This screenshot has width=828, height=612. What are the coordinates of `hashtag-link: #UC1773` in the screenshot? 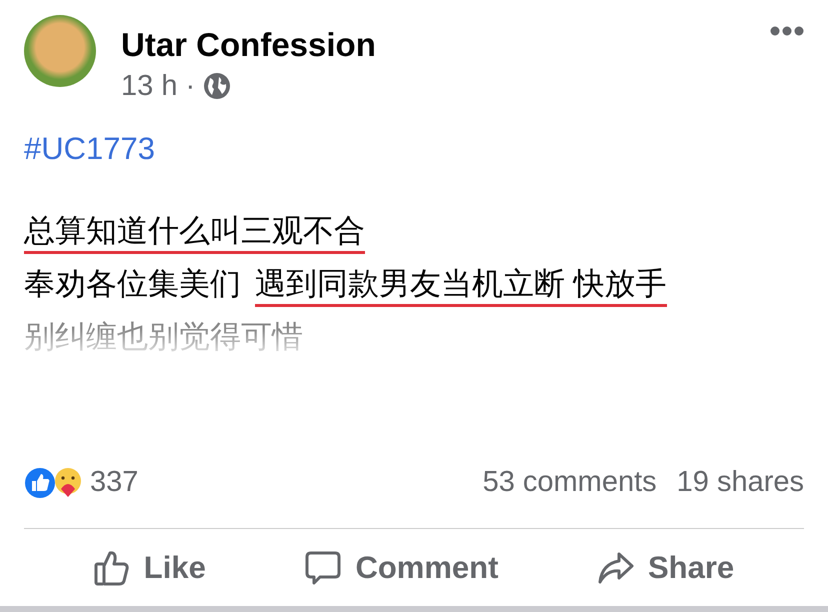 It's located at (89, 149).